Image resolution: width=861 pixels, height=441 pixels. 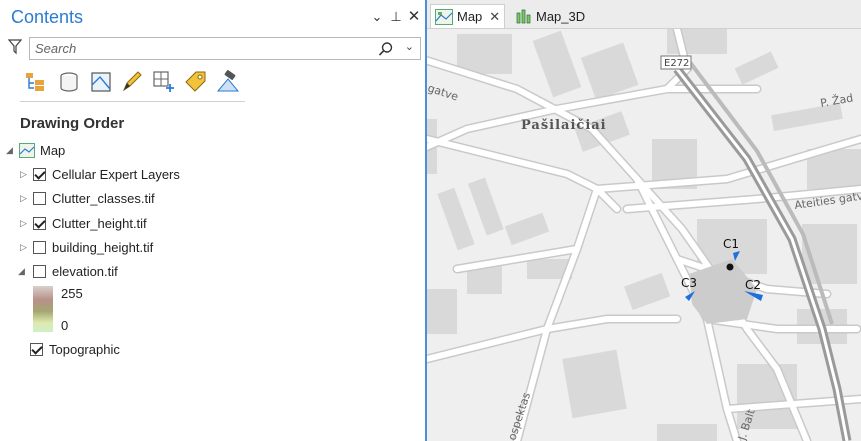 What do you see at coordinates (396, 17) in the screenshot?
I see `pin-icon: ⊥` at bounding box center [396, 17].